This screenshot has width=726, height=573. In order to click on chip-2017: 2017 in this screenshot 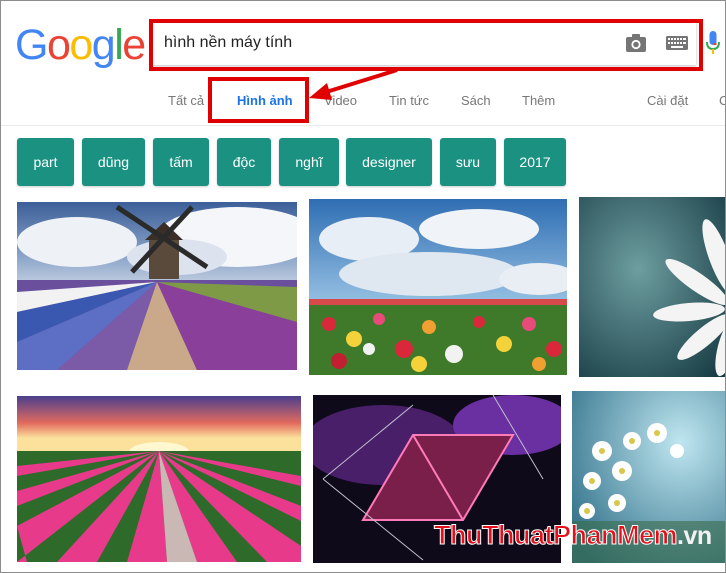, I will do `click(535, 162)`.